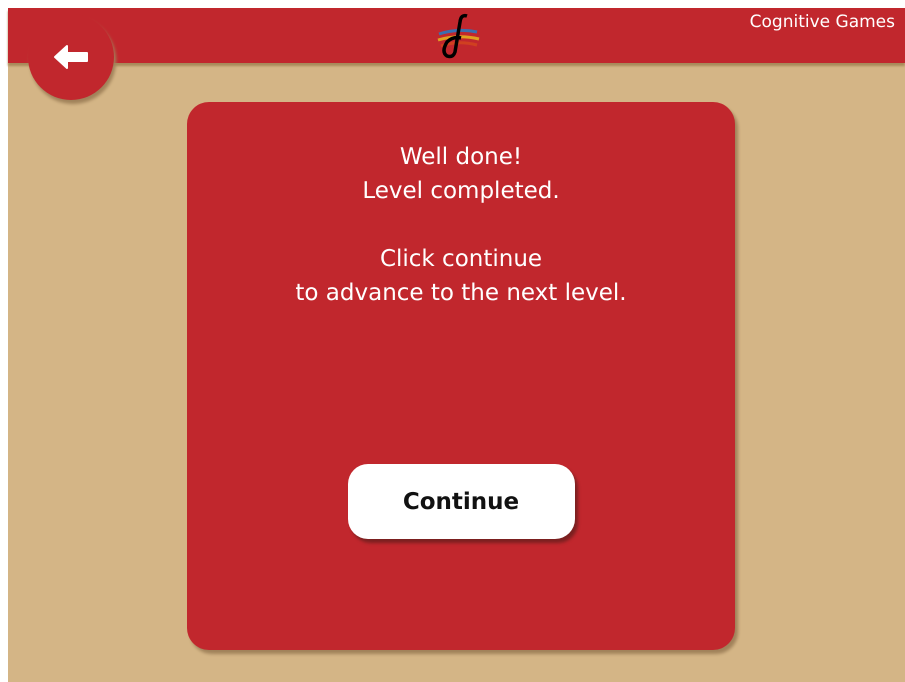  Describe the element at coordinates (822, 22) in the screenshot. I see `app-title: Cognitive Games` at that location.